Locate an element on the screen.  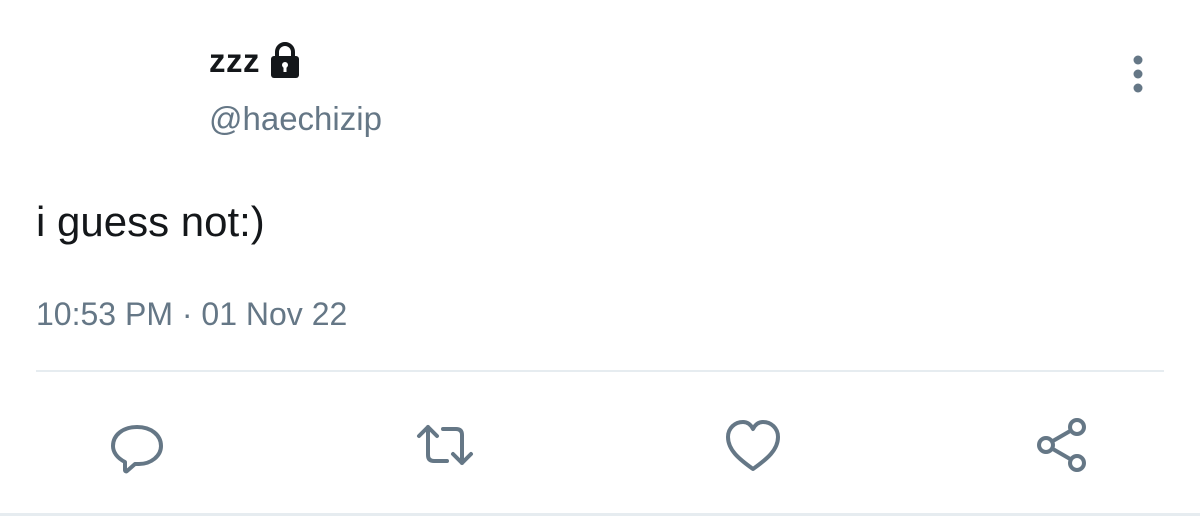
like-button is located at coordinates (753, 445).